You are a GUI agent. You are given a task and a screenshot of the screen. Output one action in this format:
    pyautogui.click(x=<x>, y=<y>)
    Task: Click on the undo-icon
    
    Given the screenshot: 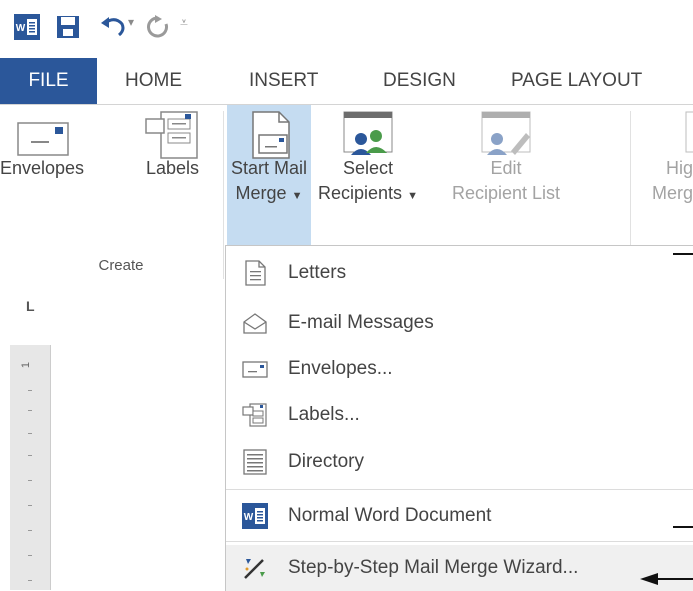 What is the action you would take?
    pyautogui.click(x=113, y=26)
    